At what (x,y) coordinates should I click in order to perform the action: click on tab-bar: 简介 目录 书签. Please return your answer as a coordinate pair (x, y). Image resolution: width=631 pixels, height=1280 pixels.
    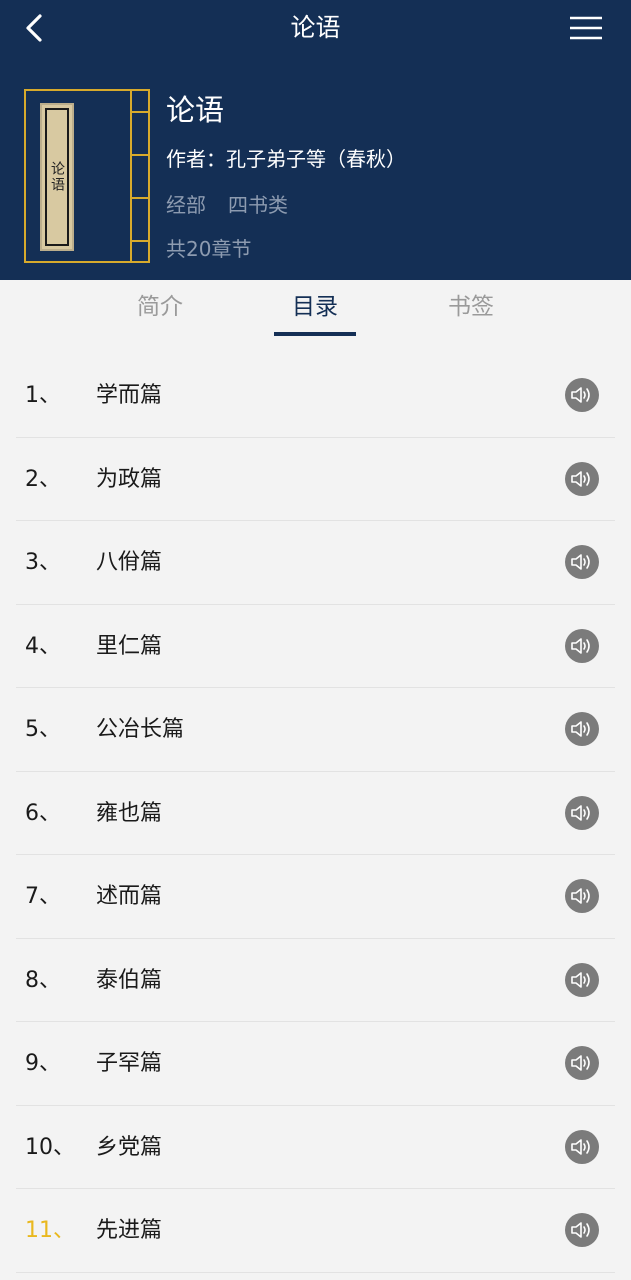
    Looking at the image, I should click on (315, 311).